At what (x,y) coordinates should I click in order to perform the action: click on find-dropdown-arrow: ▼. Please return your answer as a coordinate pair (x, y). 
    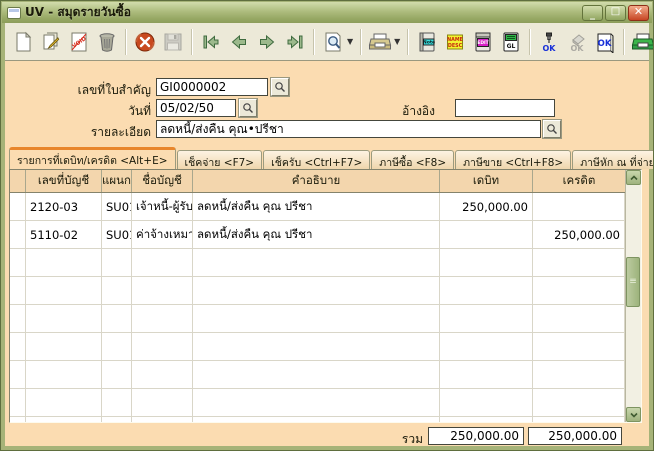
    Looking at the image, I should click on (350, 41).